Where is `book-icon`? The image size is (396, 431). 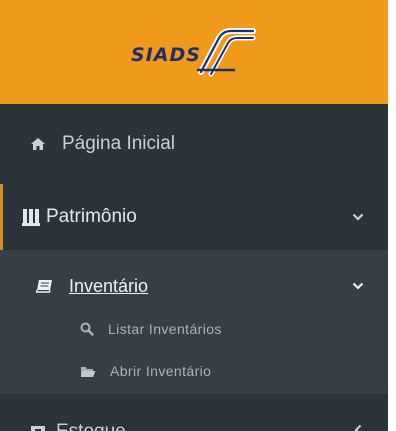
book-icon is located at coordinates (44, 286).